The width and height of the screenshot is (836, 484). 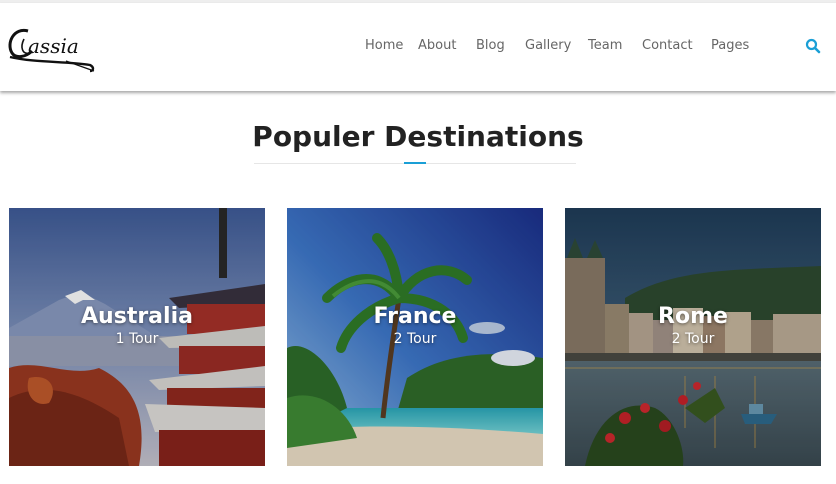 What do you see at coordinates (415, 316) in the screenshot?
I see `destination-name: France` at bounding box center [415, 316].